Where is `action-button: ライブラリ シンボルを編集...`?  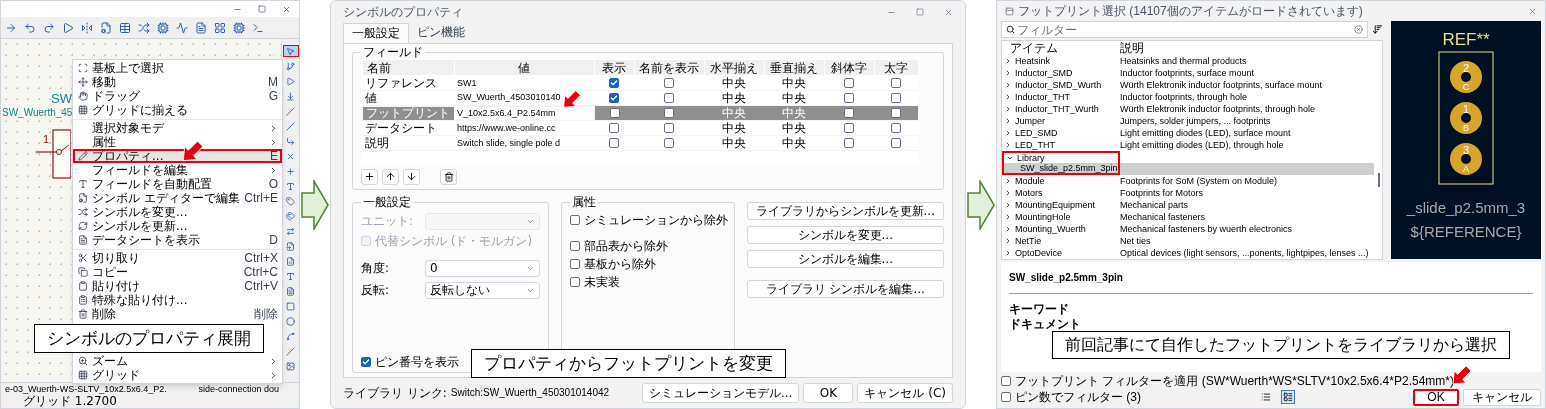
action-button: ライブラリ シンボルを編集... is located at coordinates (845, 288).